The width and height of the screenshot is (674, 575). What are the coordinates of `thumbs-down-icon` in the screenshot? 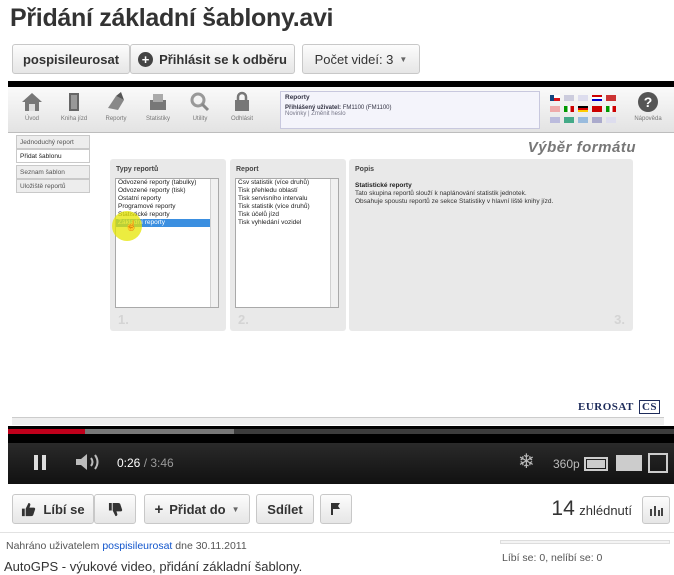 It's located at (115, 509).